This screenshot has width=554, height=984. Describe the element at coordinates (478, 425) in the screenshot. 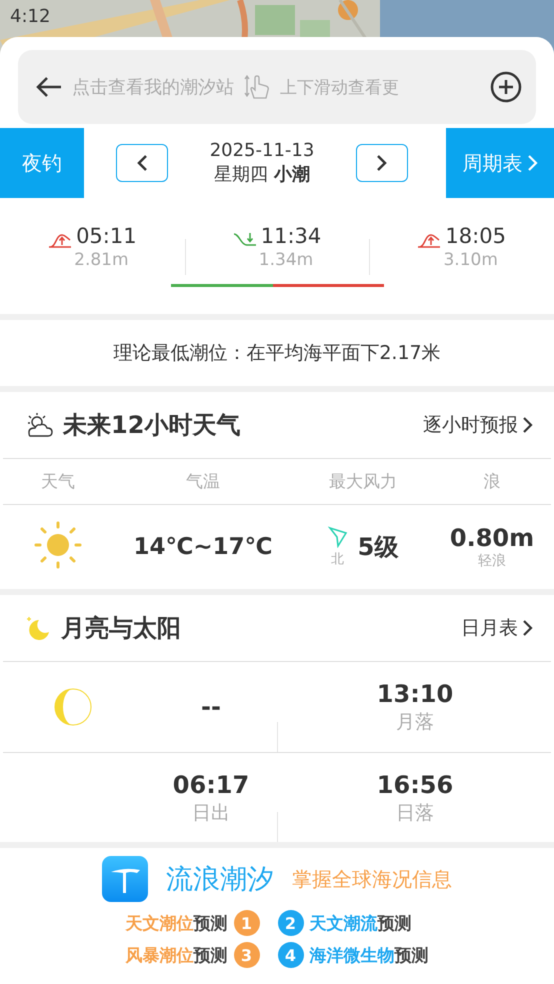

I see `hourly-forecast-link: 逐小时预报` at that location.